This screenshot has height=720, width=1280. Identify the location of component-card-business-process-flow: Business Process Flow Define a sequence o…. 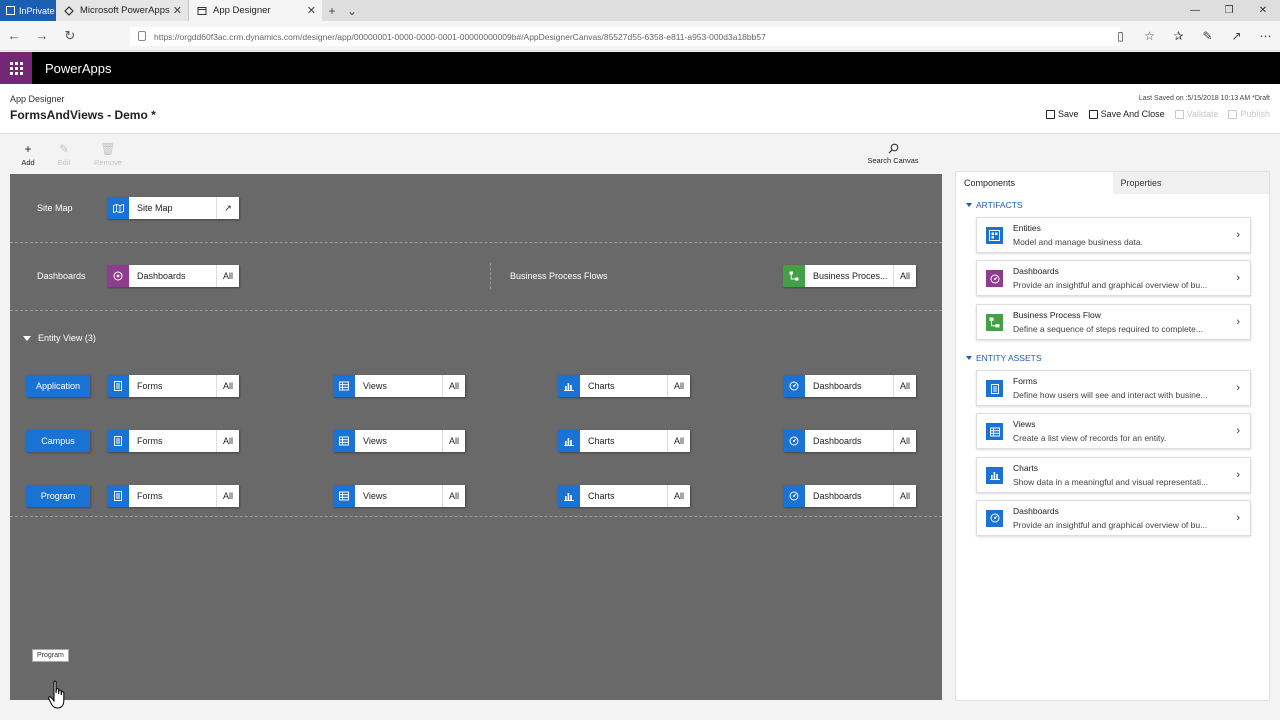
(1113, 321).